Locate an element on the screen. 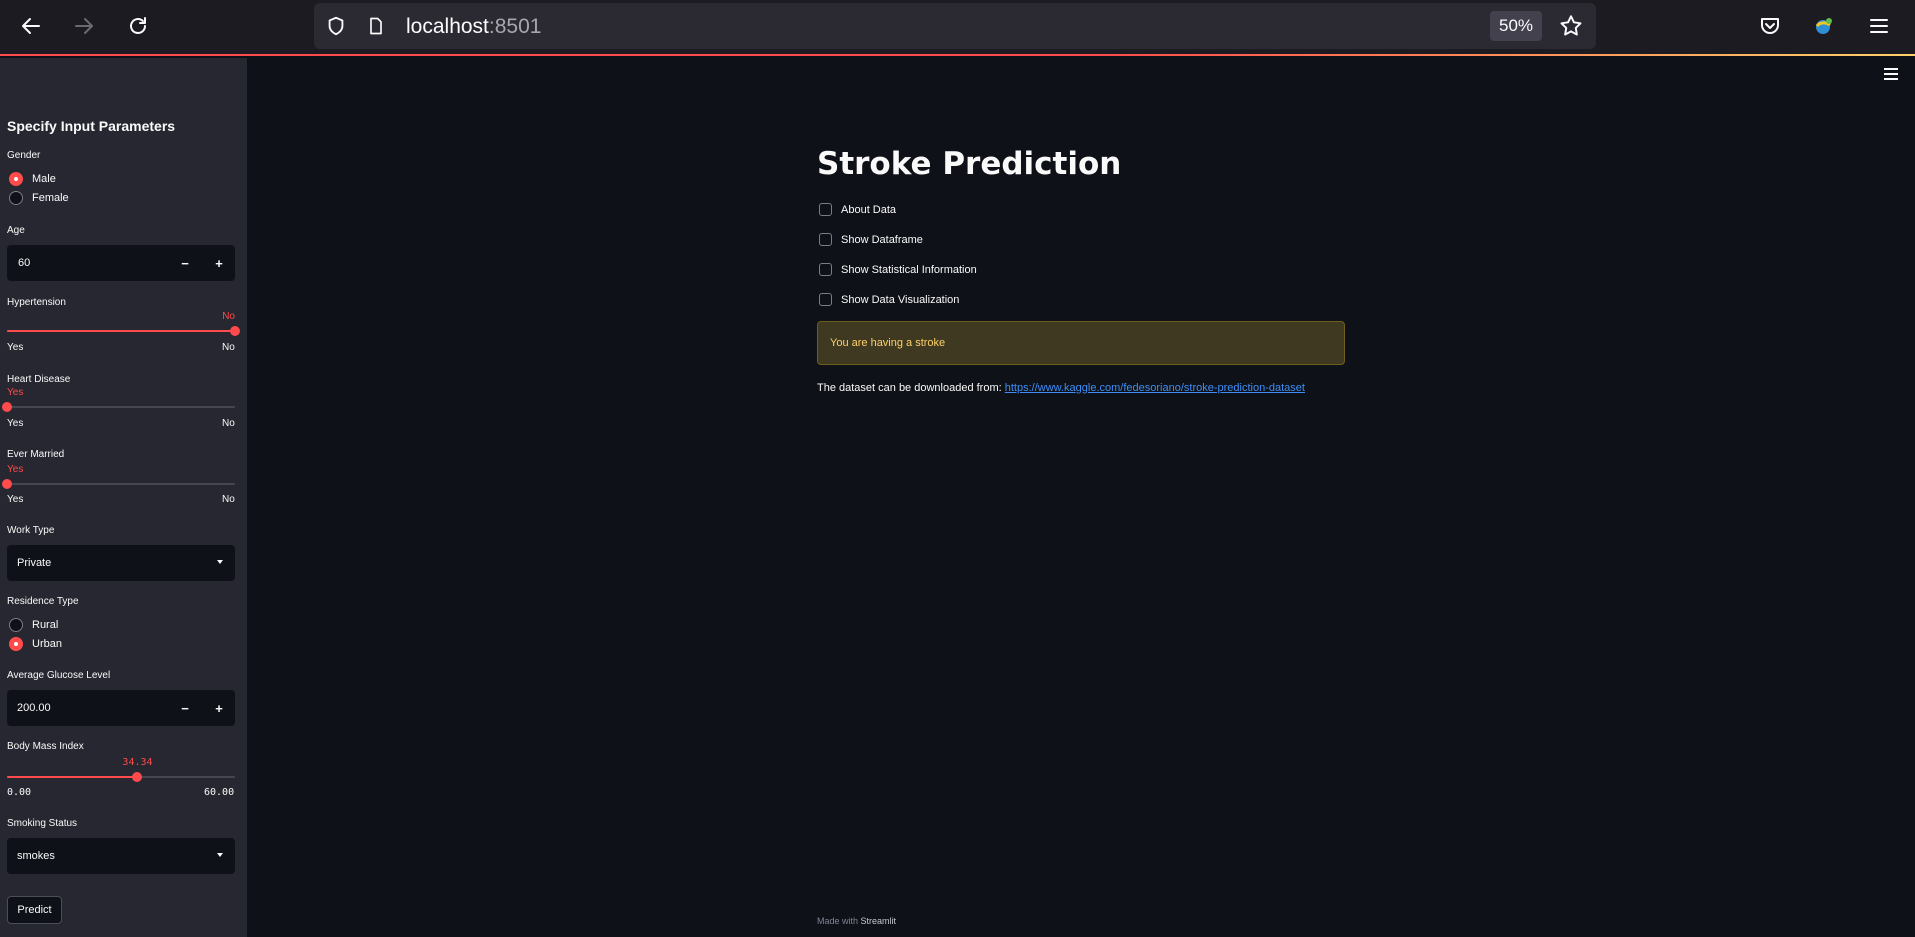 Image resolution: width=1915 pixels, height=937 pixels. pocket-icon is located at coordinates (1770, 26).